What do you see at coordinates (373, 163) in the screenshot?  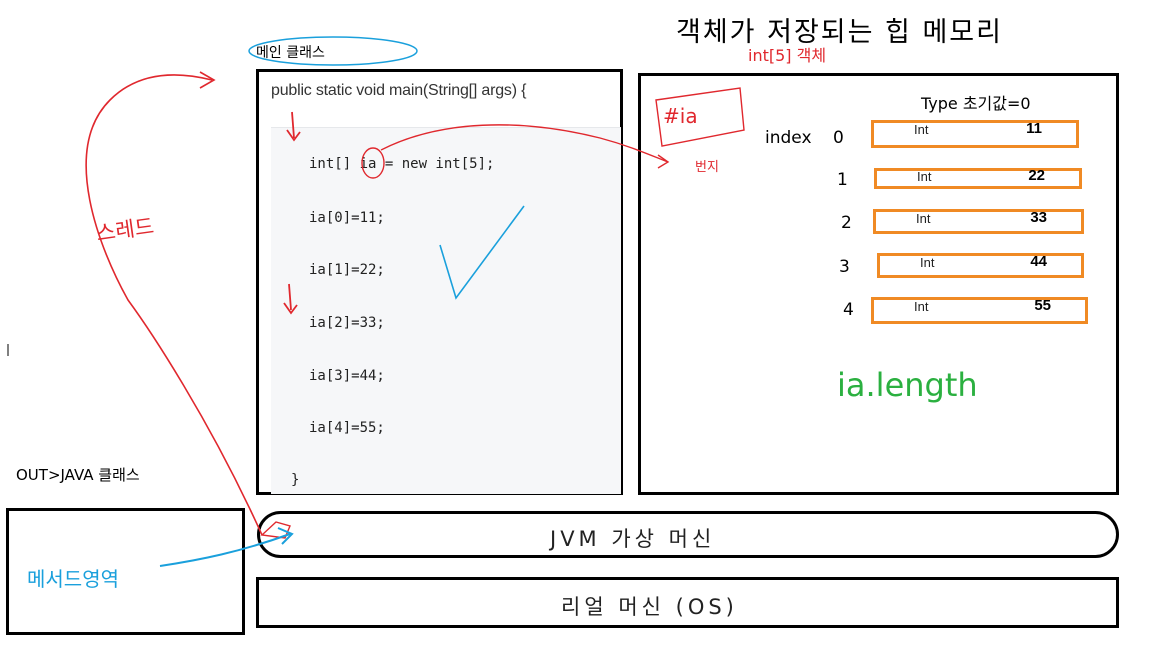 I see `ia-circle` at bounding box center [373, 163].